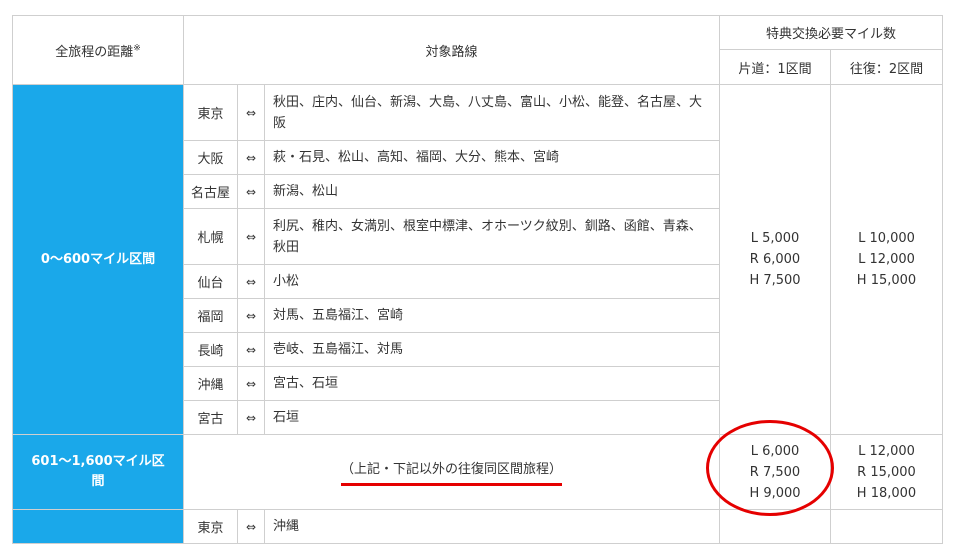 Image resolution: width=968 pixels, height=544 pixels. I want to click on band2-roundtrip-miles: L 12,000 R 15,000 H 18,000, so click(886, 472).